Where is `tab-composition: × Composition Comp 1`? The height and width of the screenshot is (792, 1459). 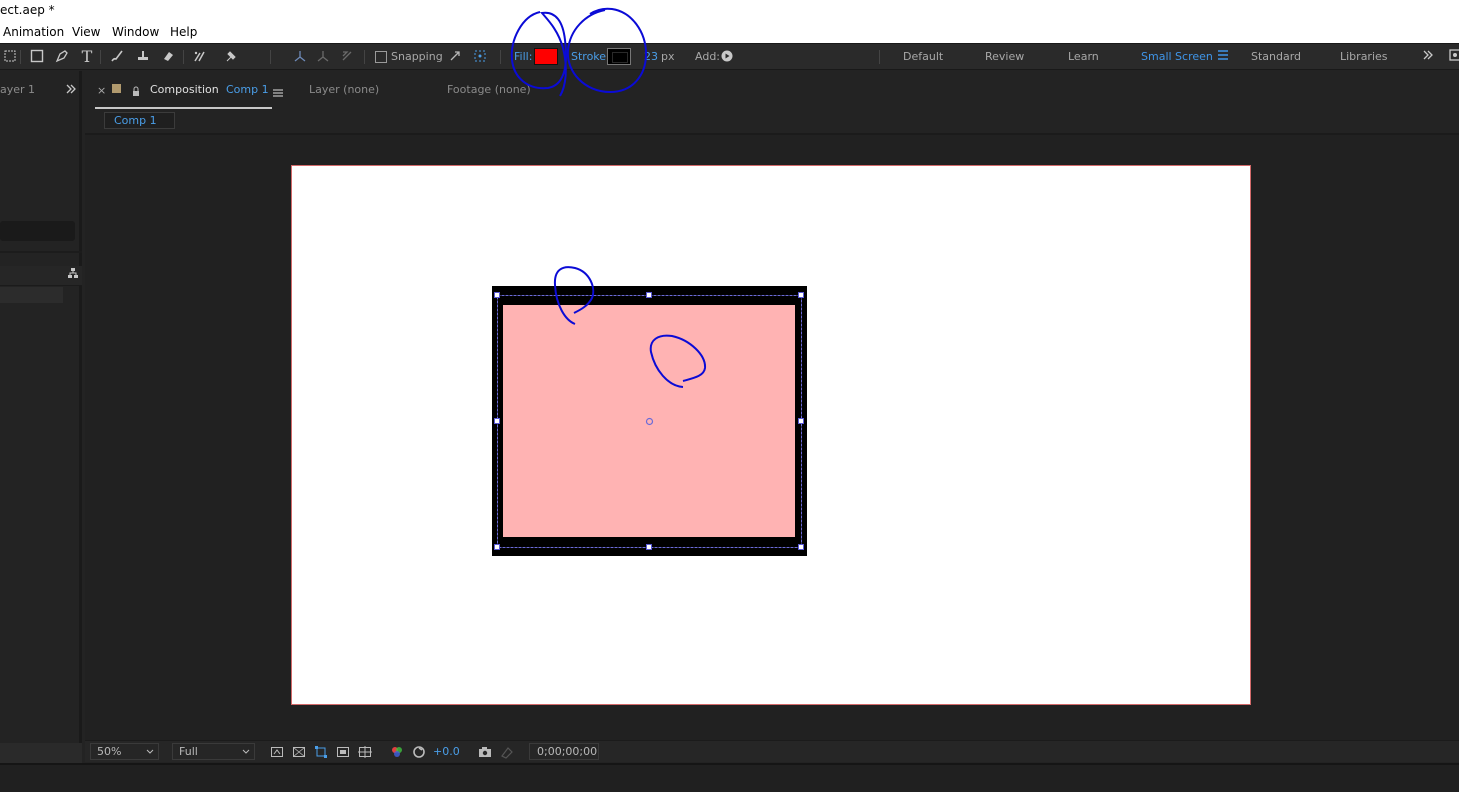
tab-composition: × Composition Comp 1 is located at coordinates (189, 90).